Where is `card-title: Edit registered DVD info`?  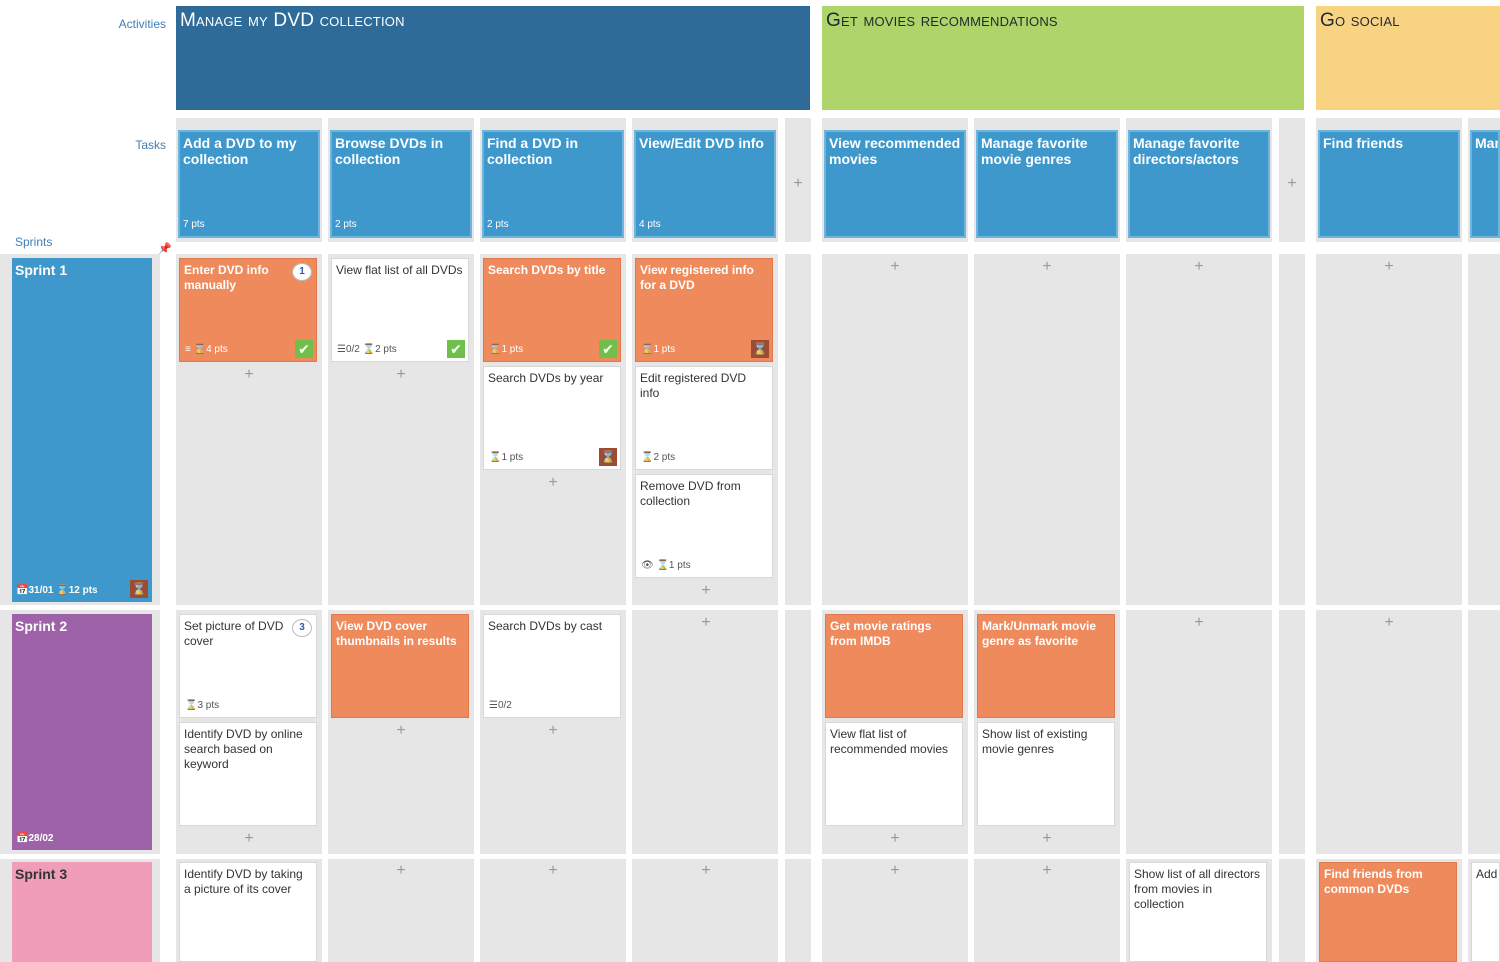 card-title: Edit registered DVD info is located at coordinates (693, 385).